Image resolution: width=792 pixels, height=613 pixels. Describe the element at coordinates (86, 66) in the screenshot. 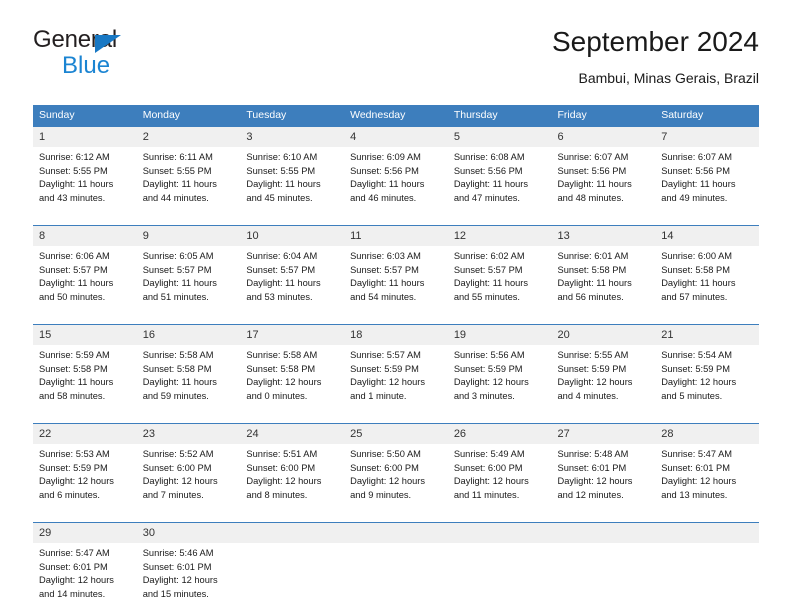

I see `logo-text-blue: Blue` at that location.